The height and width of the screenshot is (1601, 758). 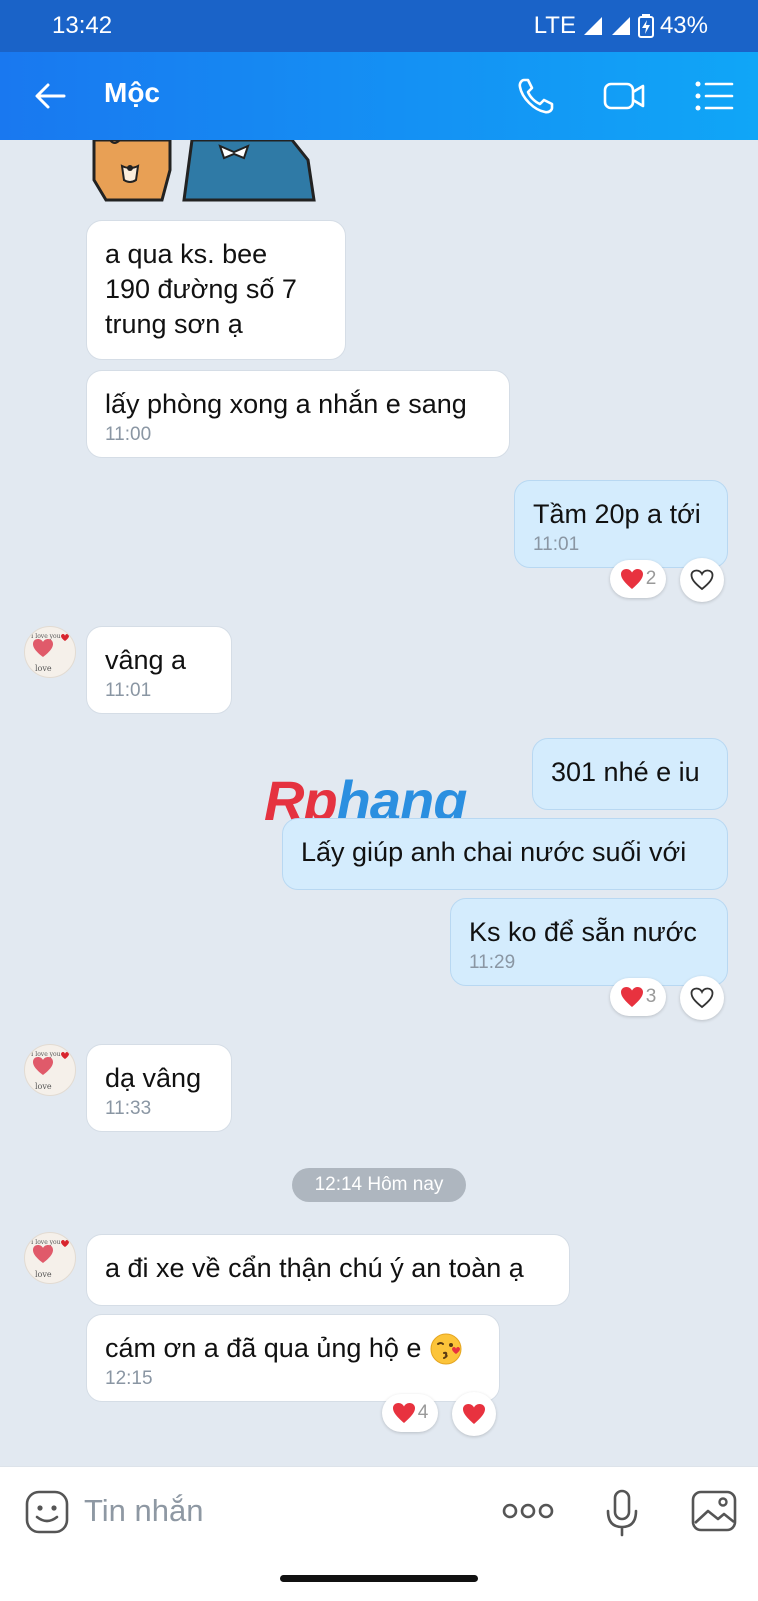 What do you see at coordinates (82, 25) in the screenshot?
I see `status-time: 13:42` at bounding box center [82, 25].